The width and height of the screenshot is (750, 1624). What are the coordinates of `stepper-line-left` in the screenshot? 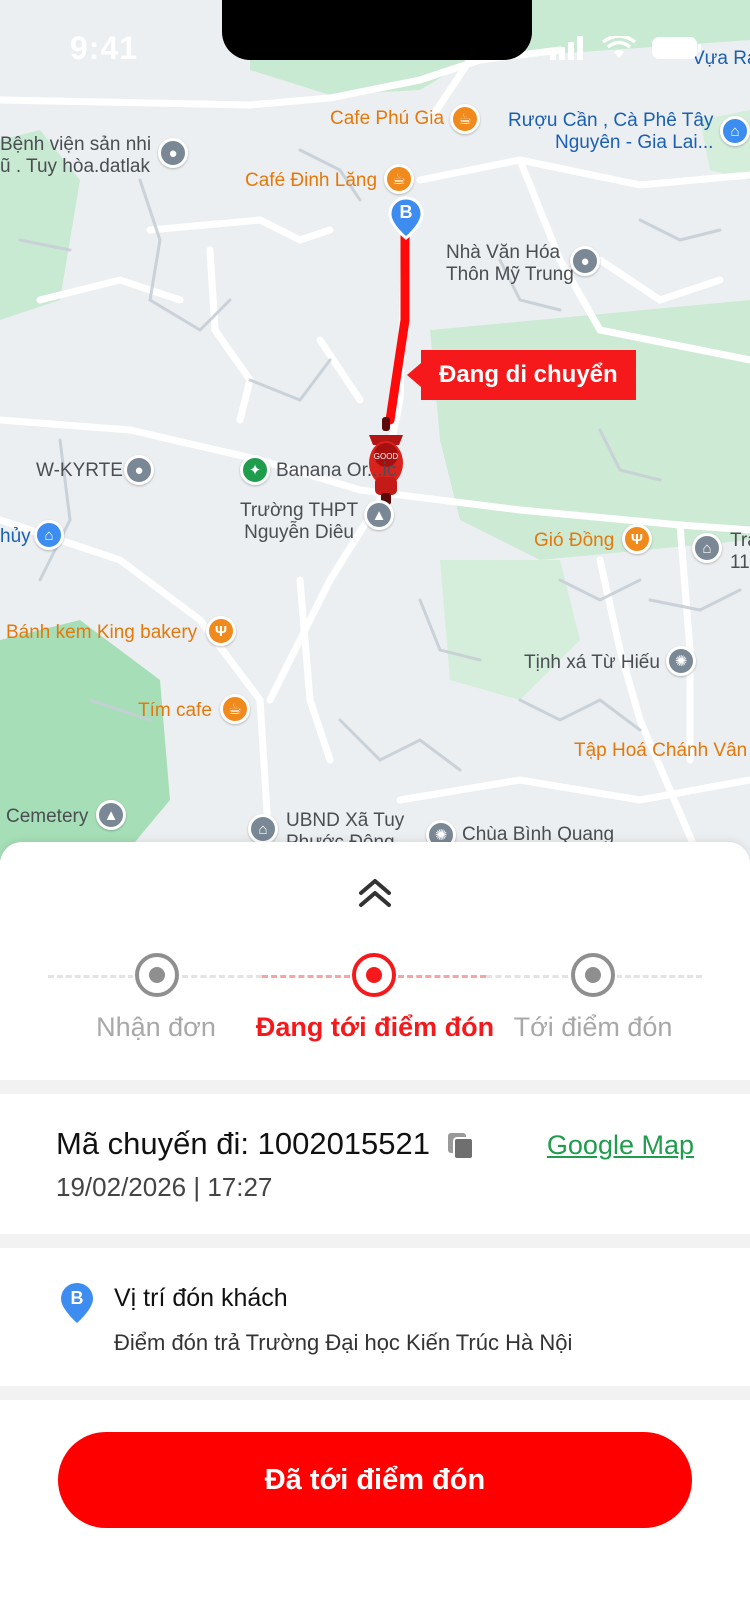 It's located at (91, 976).